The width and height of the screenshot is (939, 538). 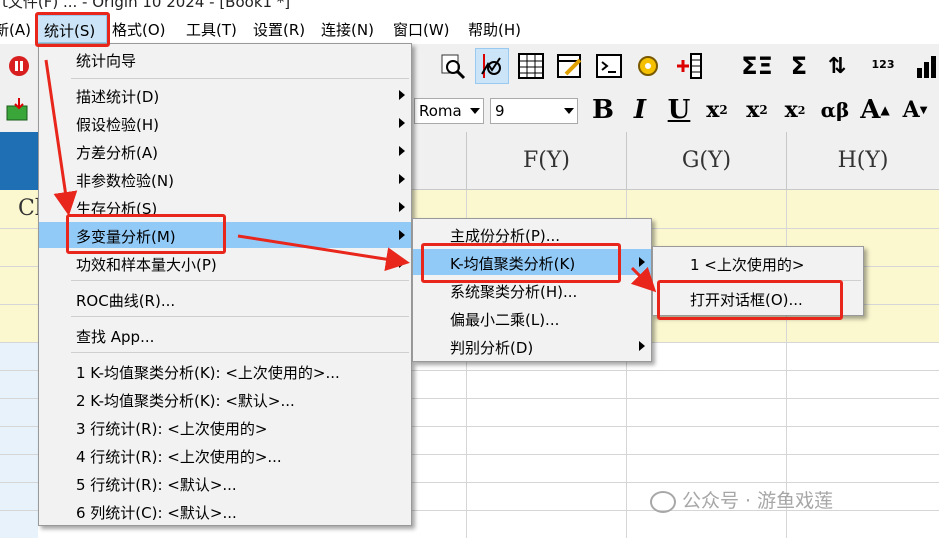 I want to click on column-sum-icon: ΣΞ, so click(x=757, y=66).